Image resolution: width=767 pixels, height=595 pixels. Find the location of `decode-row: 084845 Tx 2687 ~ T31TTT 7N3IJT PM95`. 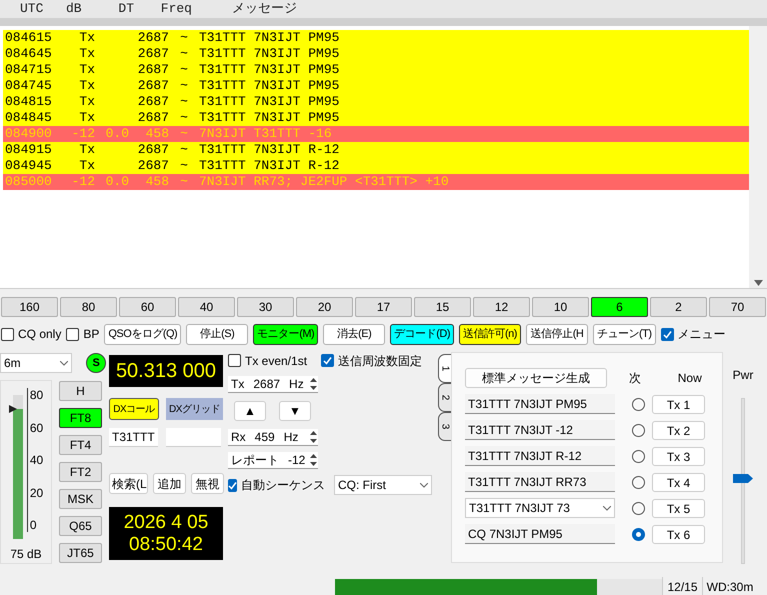

decode-row: 084845 Tx 2687 ~ T31TTT 7N3IJT PM95 is located at coordinates (376, 118).